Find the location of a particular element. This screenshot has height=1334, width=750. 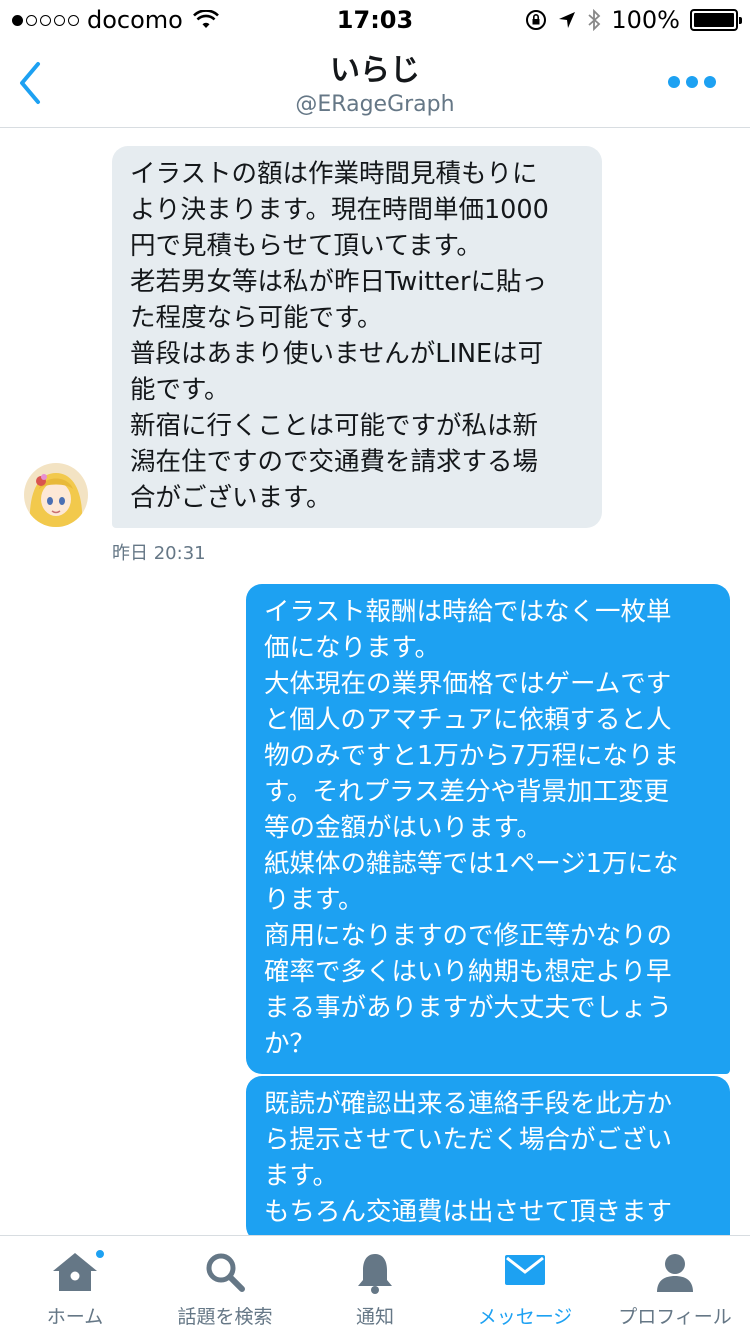

tab-home: ホーム is located at coordinates (75, 1285).